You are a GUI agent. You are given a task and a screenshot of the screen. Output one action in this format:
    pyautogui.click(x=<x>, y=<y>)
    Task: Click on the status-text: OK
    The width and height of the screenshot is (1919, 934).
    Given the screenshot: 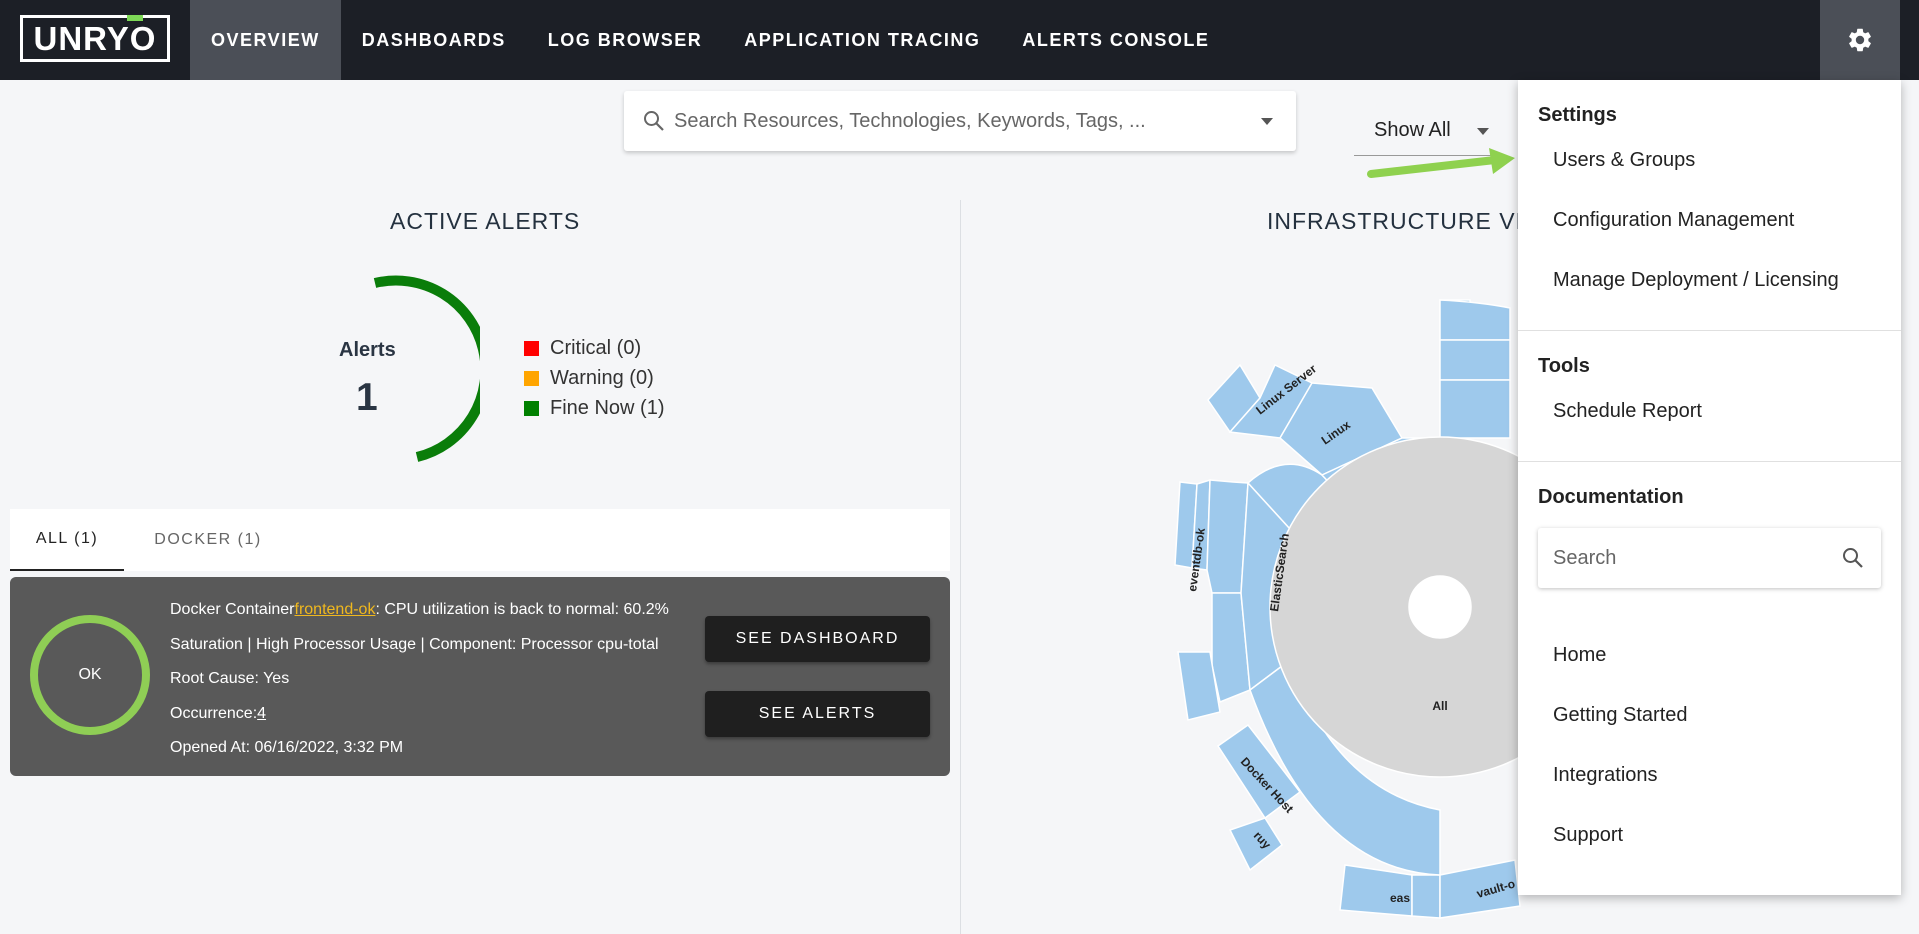 What is the action you would take?
    pyautogui.click(x=90, y=674)
    